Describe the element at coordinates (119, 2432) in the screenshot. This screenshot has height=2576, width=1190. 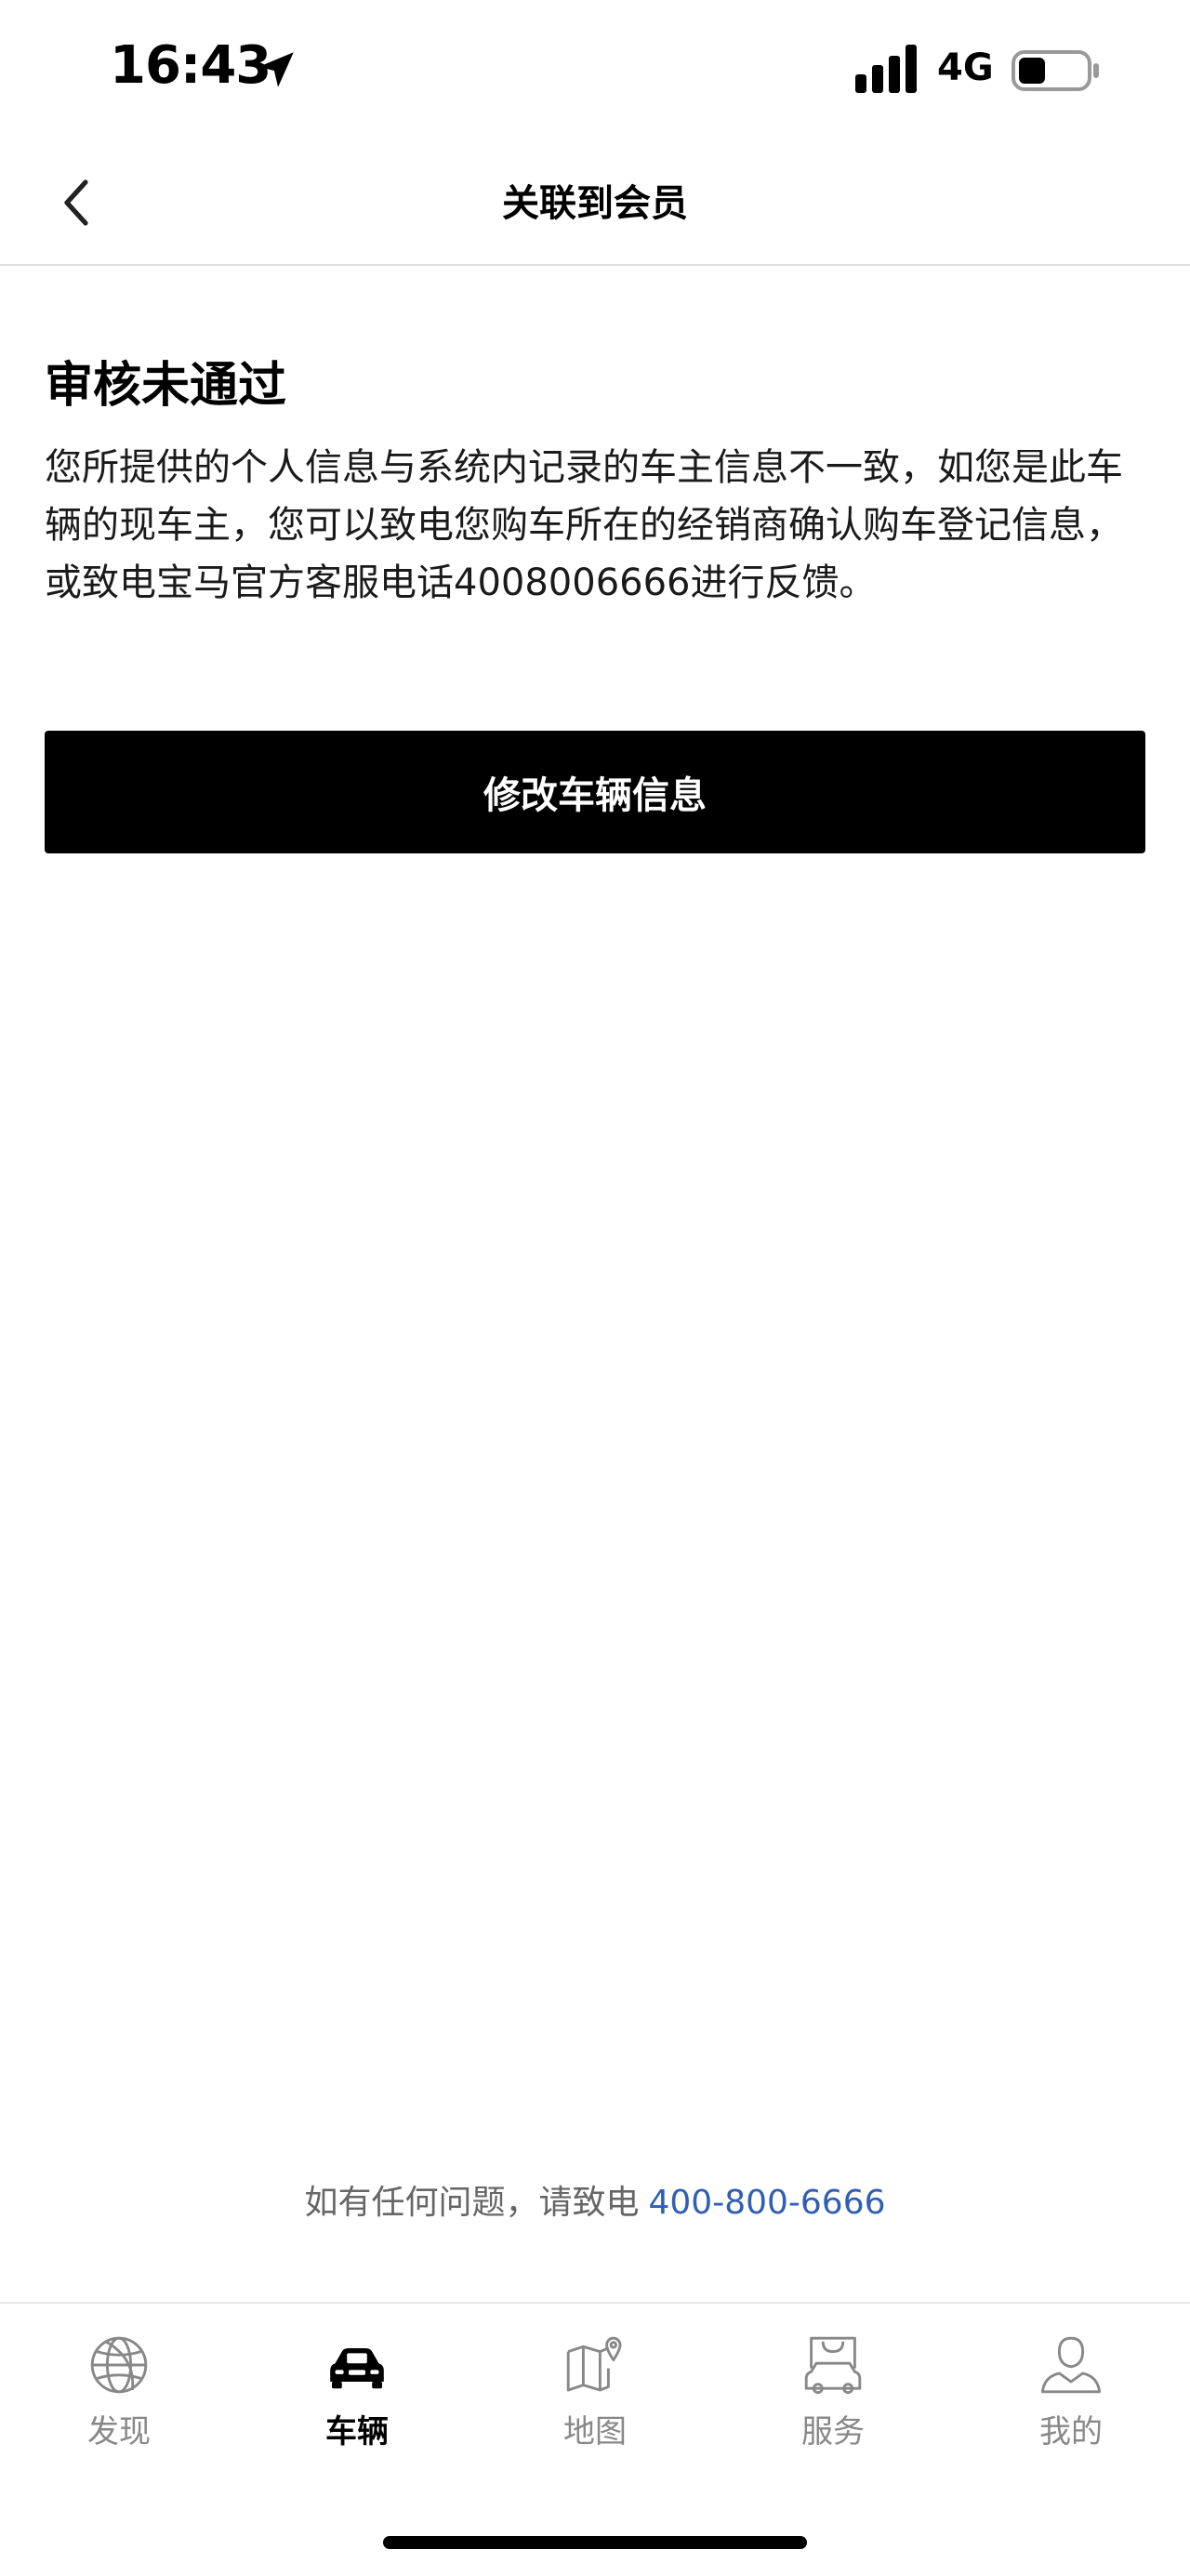
I see `tab-label: 发现` at that location.